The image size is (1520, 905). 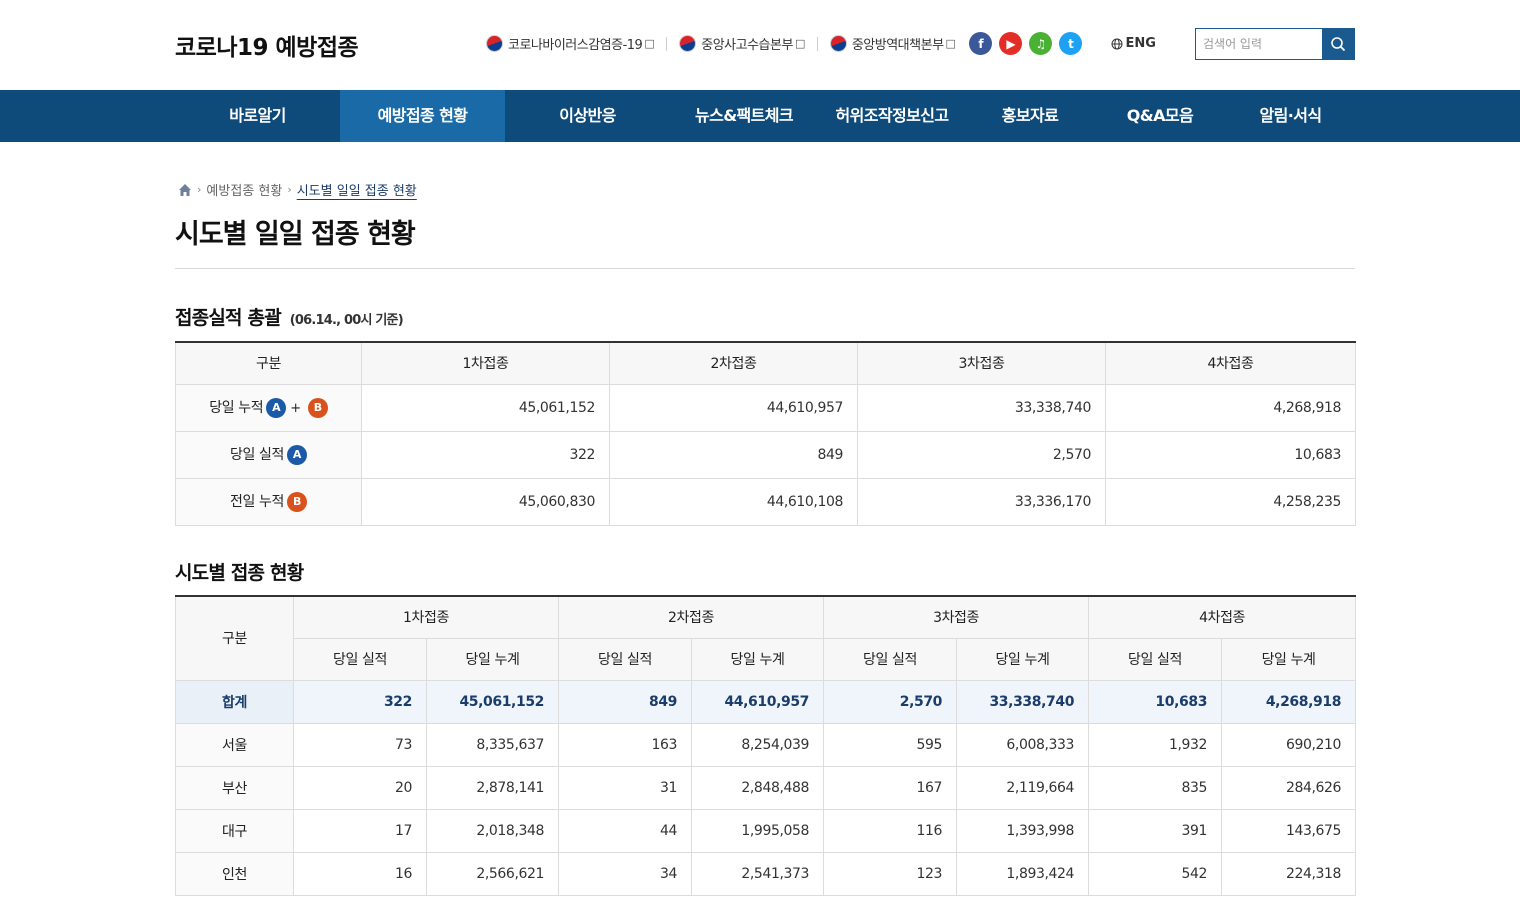 What do you see at coordinates (185, 190) in the screenshot?
I see `home-icon` at bounding box center [185, 190].